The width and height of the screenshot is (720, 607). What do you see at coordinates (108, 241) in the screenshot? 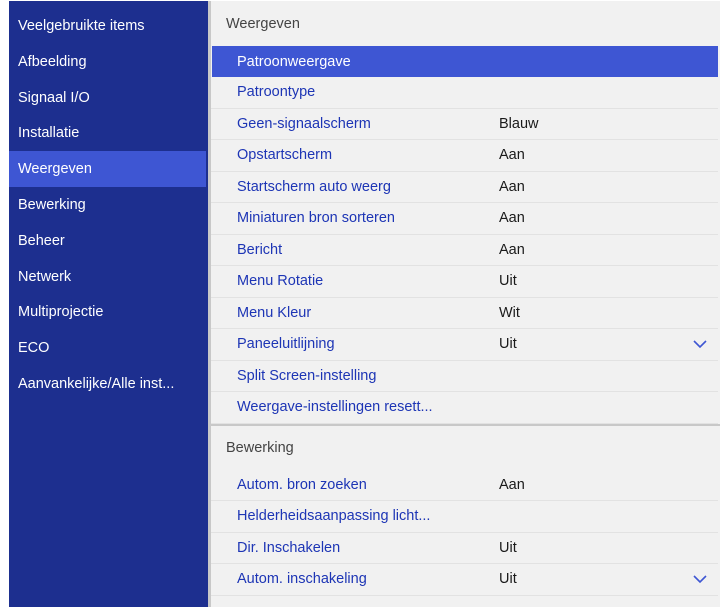
I see `sidebar-item-beheer: Beheer` at bounding box center [108, 241].